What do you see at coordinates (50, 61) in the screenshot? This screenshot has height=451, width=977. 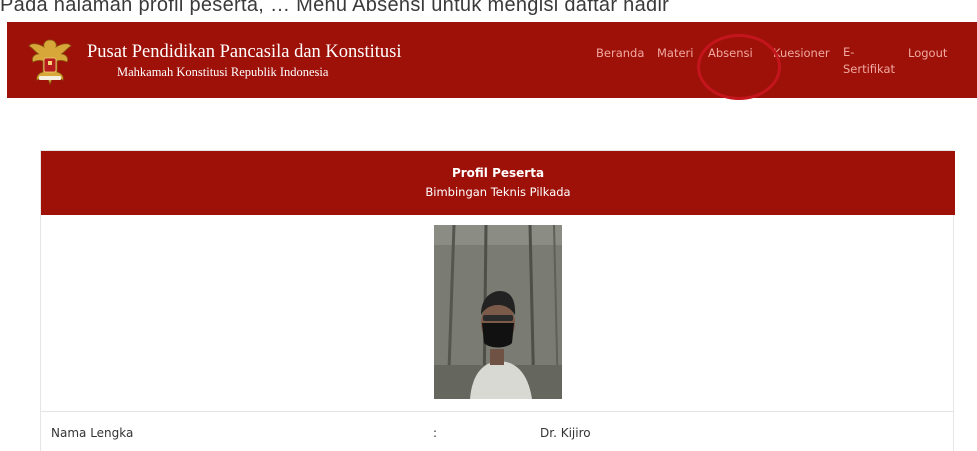 I see `garuda-emblem-icon` at bounding box center [50, 61].